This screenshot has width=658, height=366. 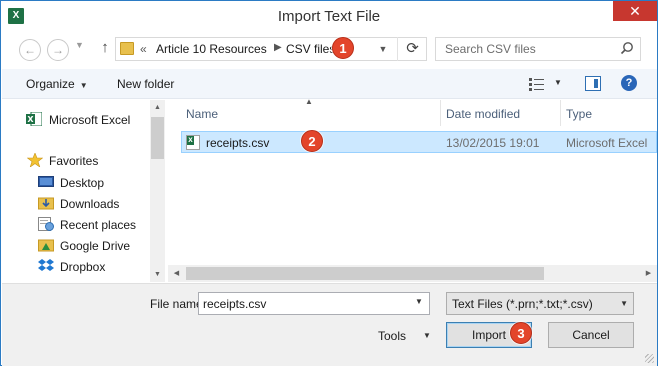 I want to click on nav-item-desktop: Desktop, so click(x=77, y=183).